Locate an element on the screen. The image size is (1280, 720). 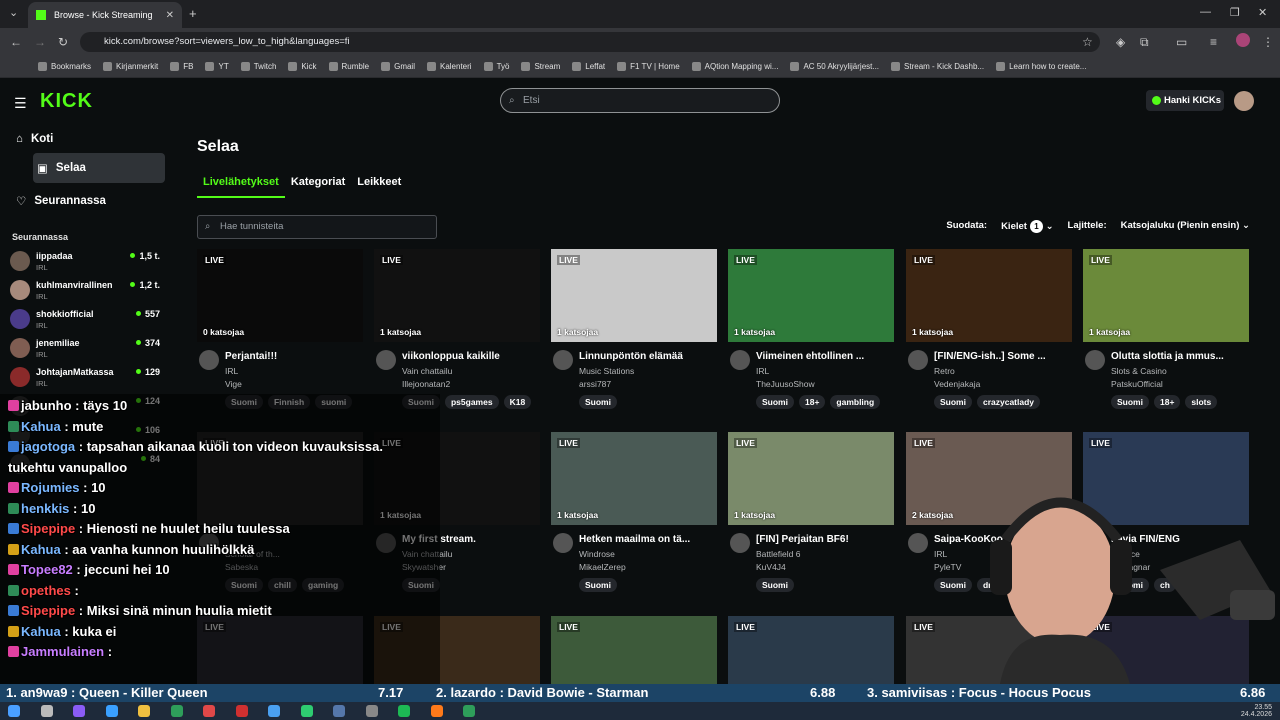
reload-icon: ↻ is located at coordinates (63, 42).